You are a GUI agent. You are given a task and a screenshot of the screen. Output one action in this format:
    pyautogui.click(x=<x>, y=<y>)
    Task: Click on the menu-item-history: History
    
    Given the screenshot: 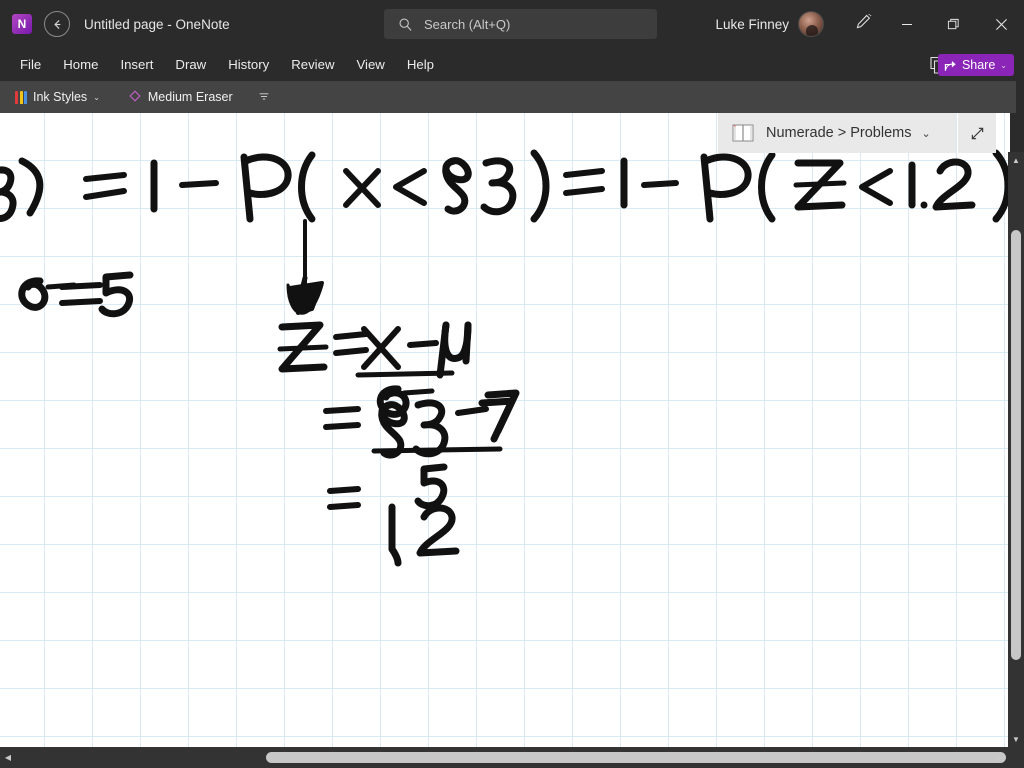 What is the action you would take?
    pyautogui.click(x=248, y=64)
    